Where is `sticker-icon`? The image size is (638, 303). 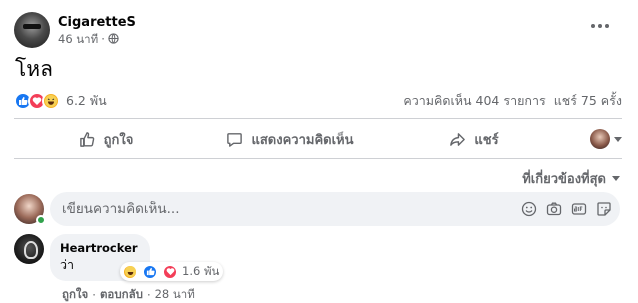 sticker-icon is located at coordinates (603, 209).